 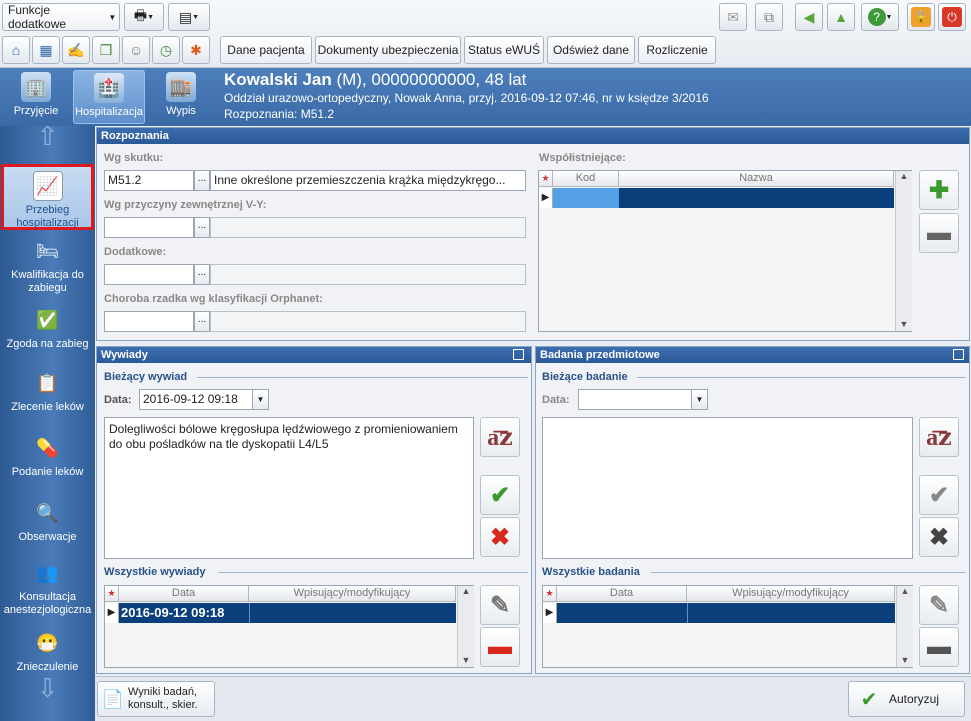 I want to click on spellcheck-wywiad-button: a͞z, so click(x=500, y=437).